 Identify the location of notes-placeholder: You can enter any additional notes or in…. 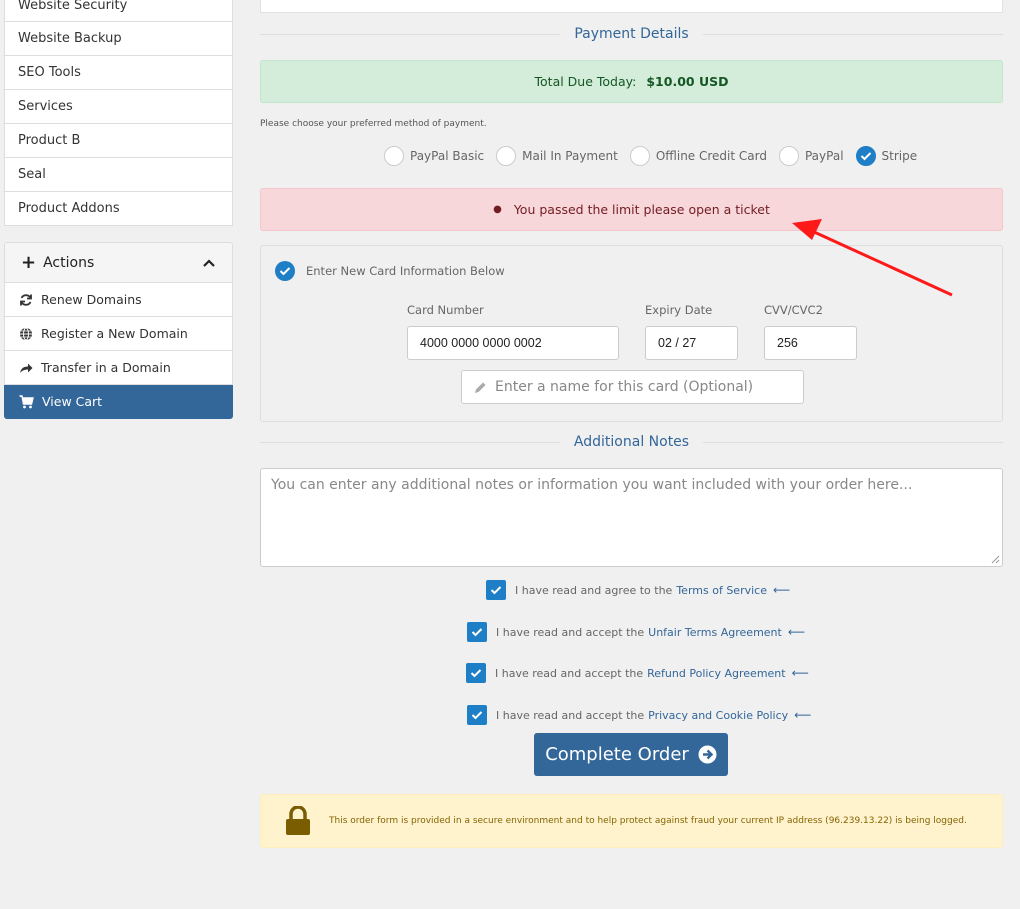
(592, 485).